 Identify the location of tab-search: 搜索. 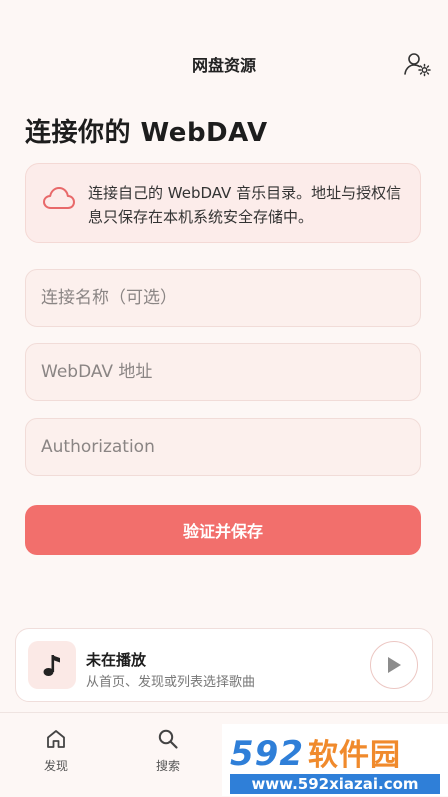
(168, 750).